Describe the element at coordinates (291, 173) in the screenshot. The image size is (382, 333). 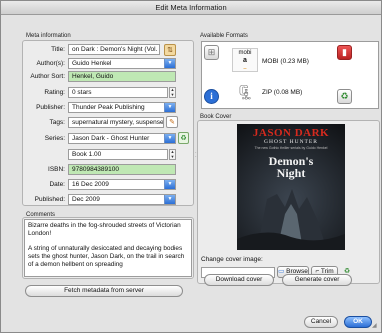
I see `cover-book-title-2: Night` at that location.